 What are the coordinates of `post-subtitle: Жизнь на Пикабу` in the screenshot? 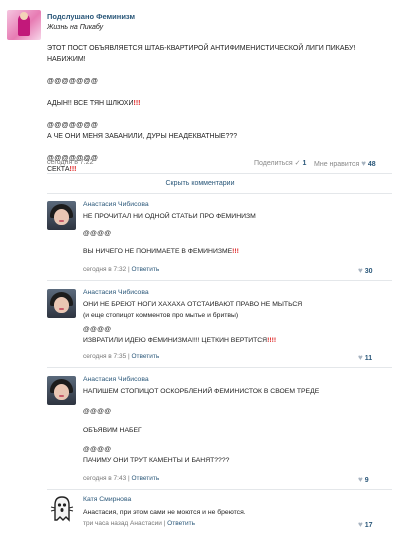 It's located at (75, 27).